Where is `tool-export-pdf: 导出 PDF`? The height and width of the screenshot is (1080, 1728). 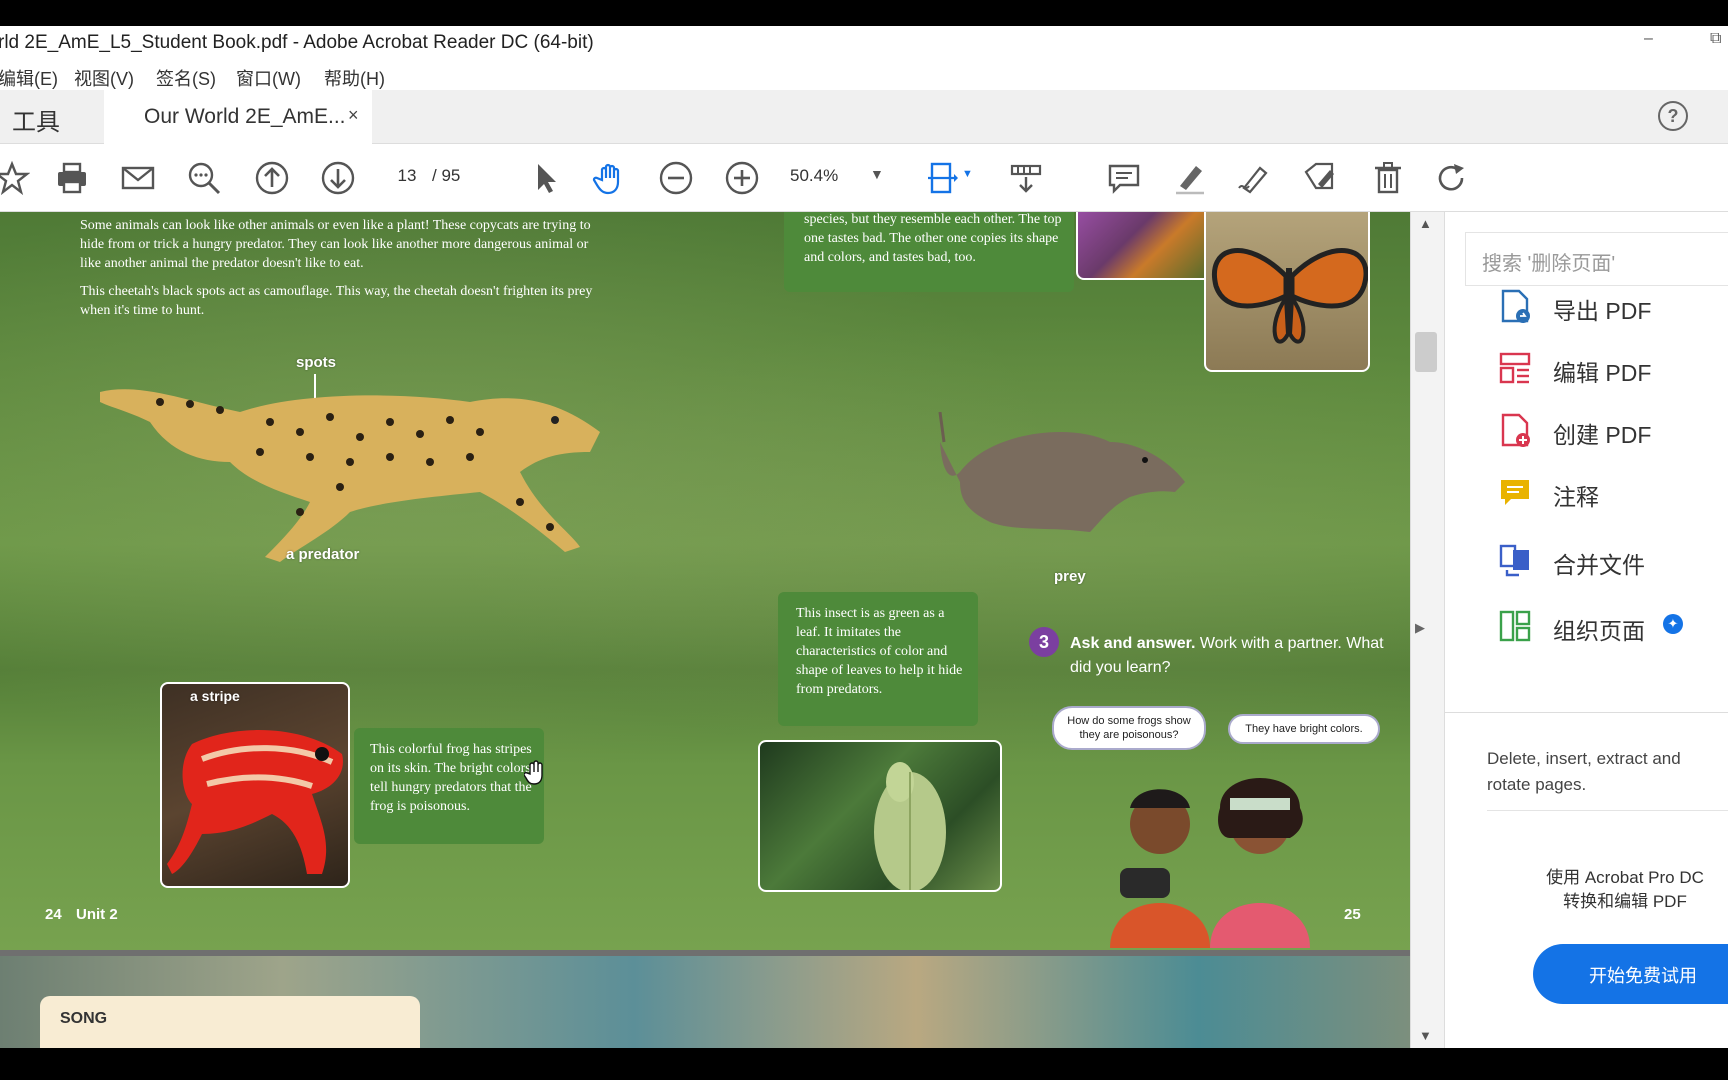
tool-export-pdf: 导出 PDF is located at coordinates (1612, 306).